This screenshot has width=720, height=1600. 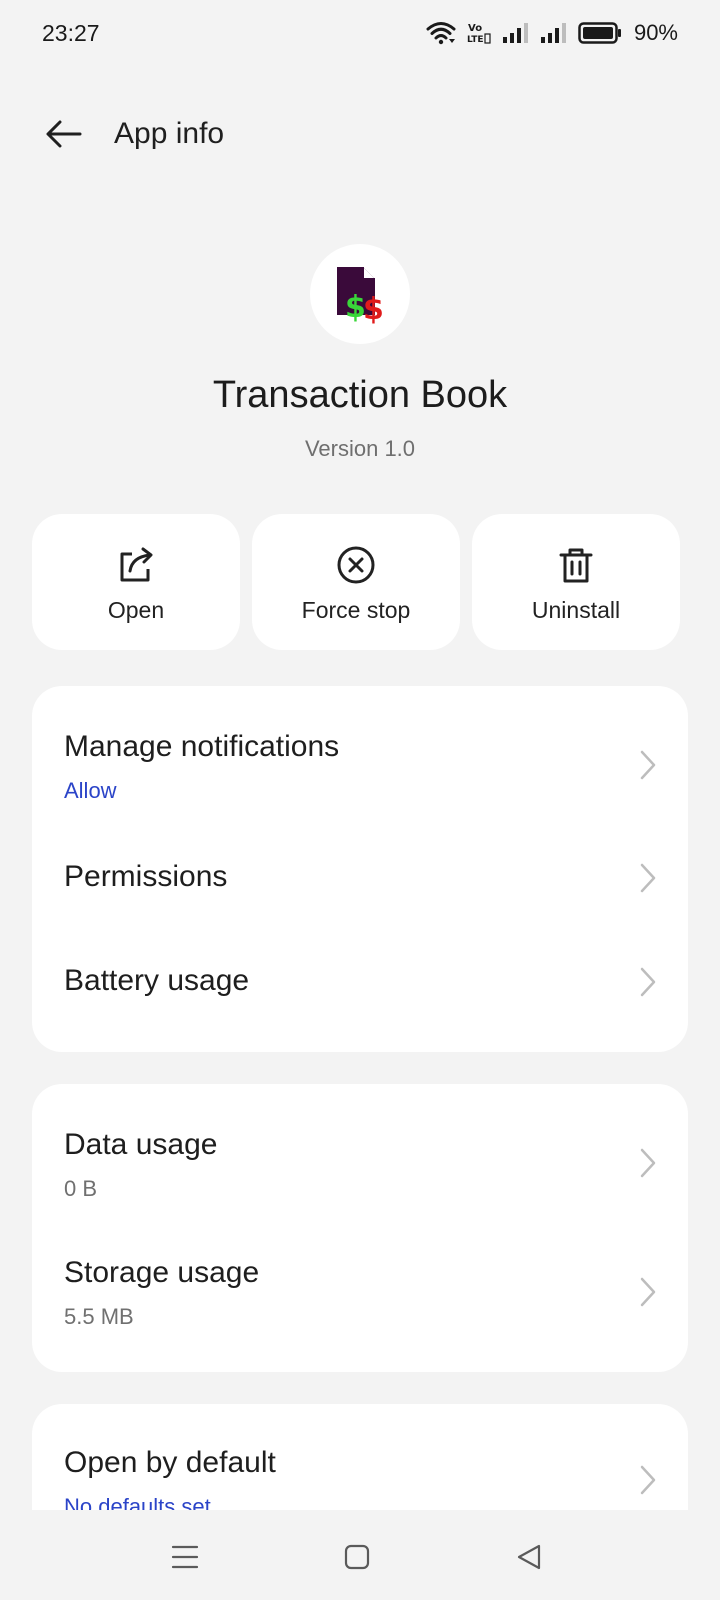 I want to click on battery-percent: 90%, so click(x=655, y=32).